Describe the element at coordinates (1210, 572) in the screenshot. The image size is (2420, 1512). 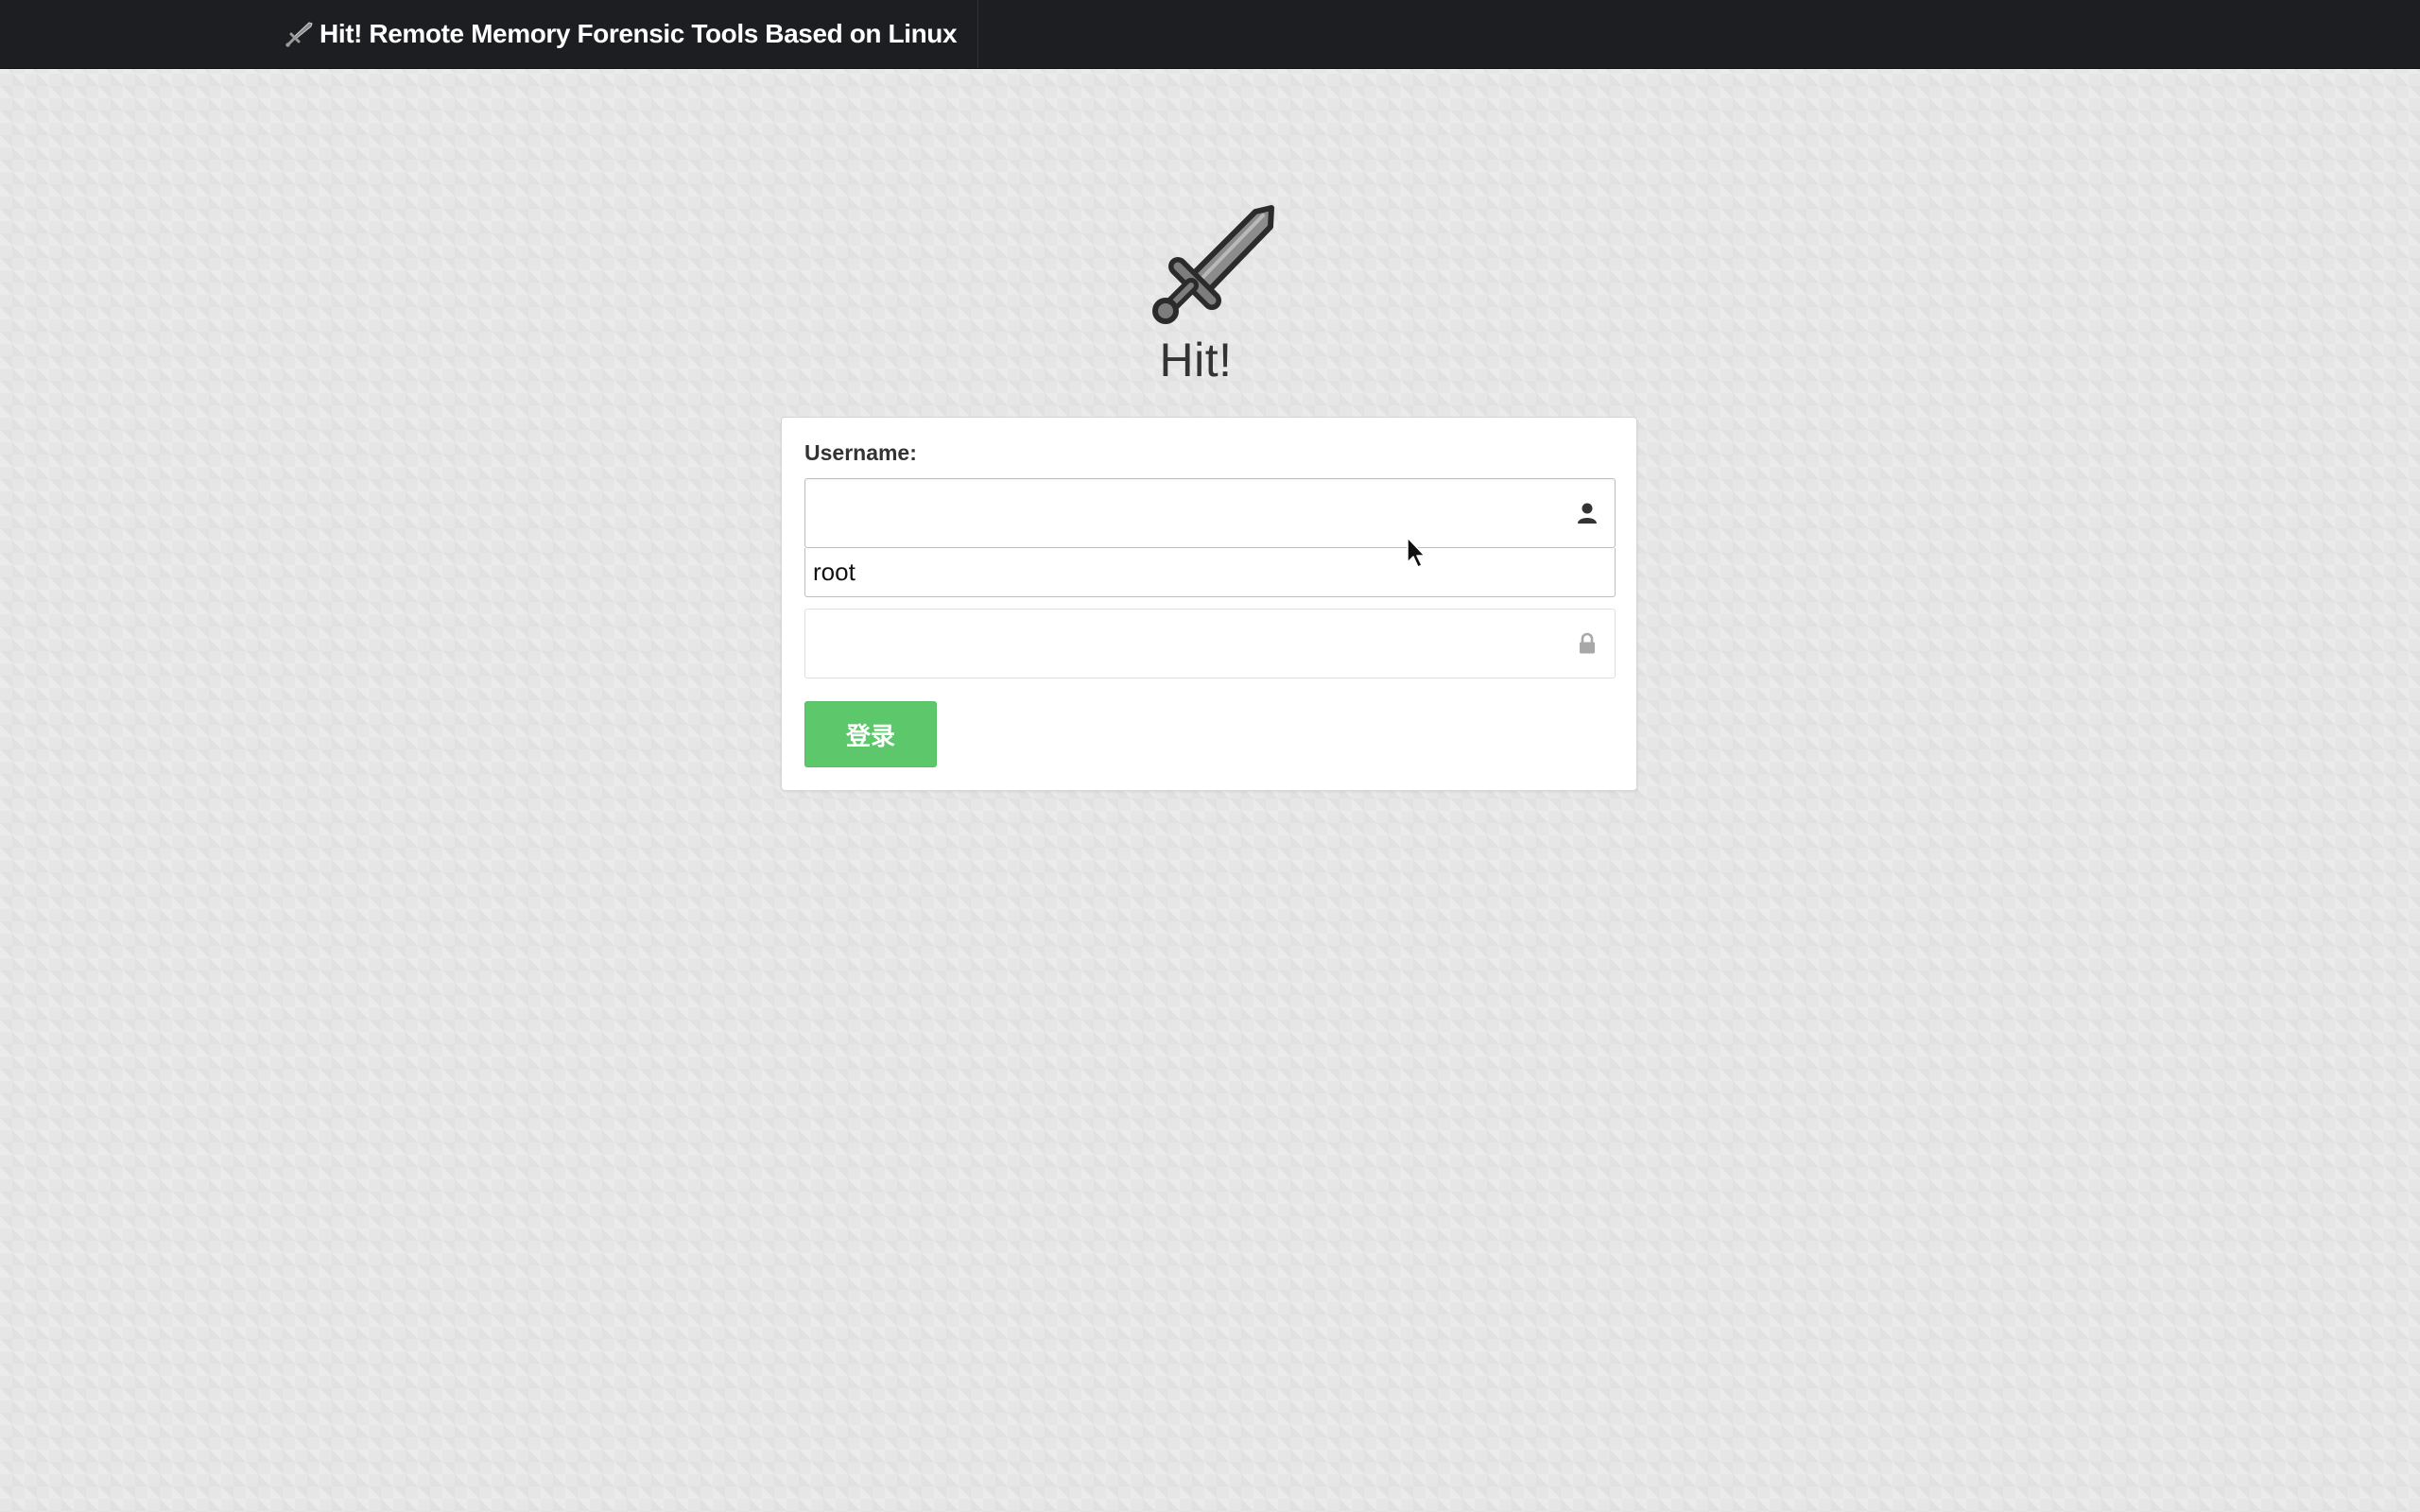
I see `username-autocomplete-suggestion: root` at that location.